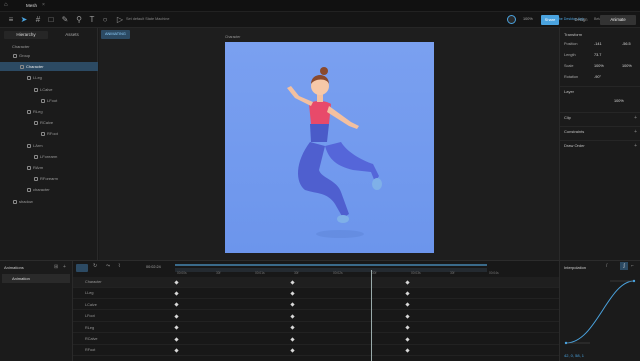 Image resolution: width=640 pixels, height=361 pixels. Describe the element at coordinates (49, 111) in the screenshot. I see `tree-item-rleg: RLeg` at that location.